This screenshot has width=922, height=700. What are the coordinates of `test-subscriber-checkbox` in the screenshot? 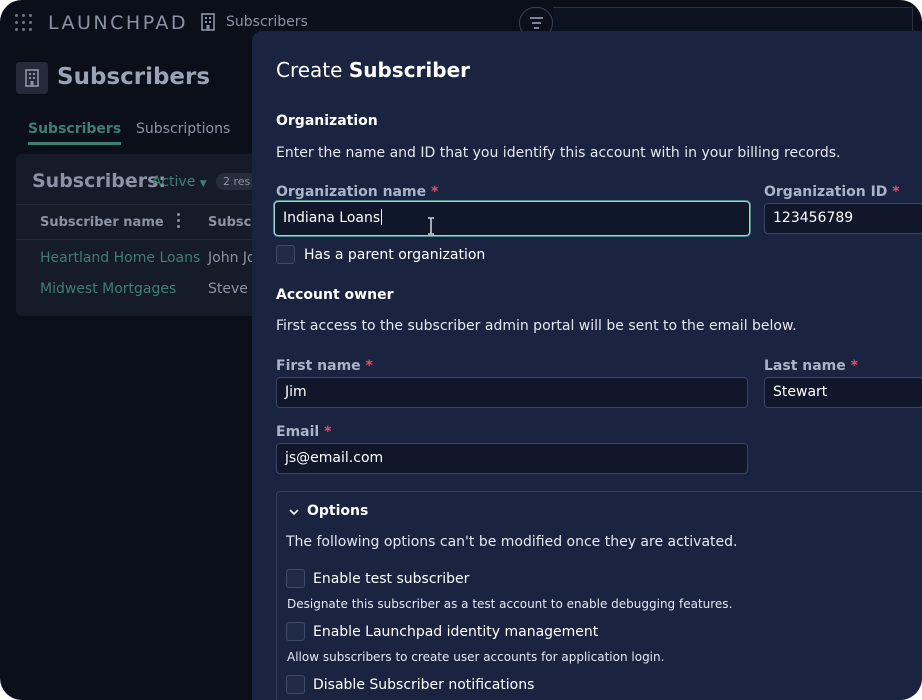 It's located at (295, 578).